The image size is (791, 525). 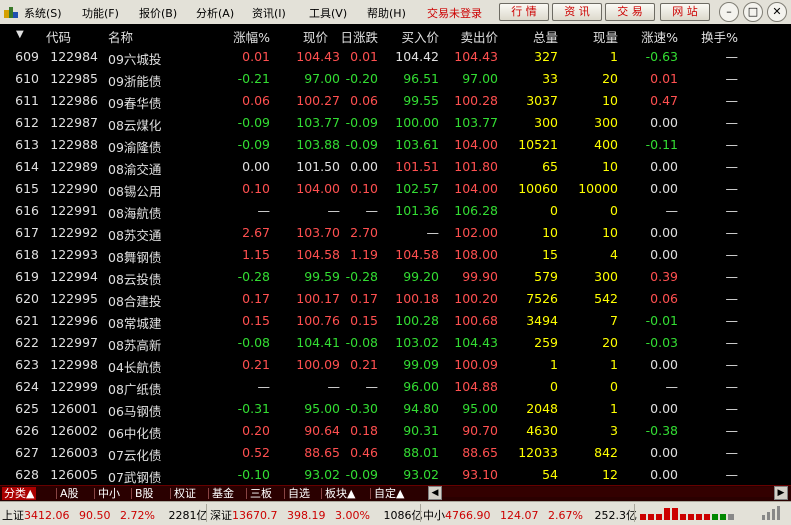 I want to click on row-speed: 0.00, so click(x=664, y=166).